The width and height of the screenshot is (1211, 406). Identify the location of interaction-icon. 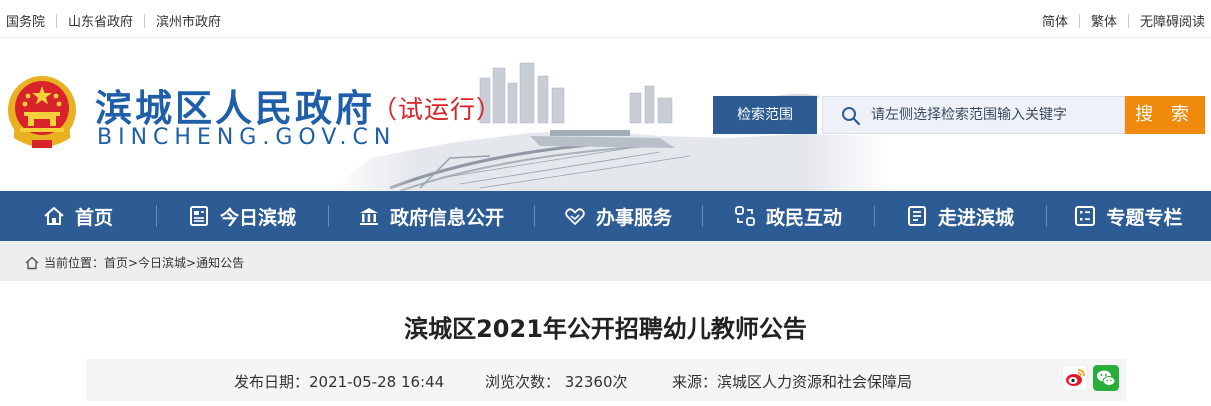
(745, 216).